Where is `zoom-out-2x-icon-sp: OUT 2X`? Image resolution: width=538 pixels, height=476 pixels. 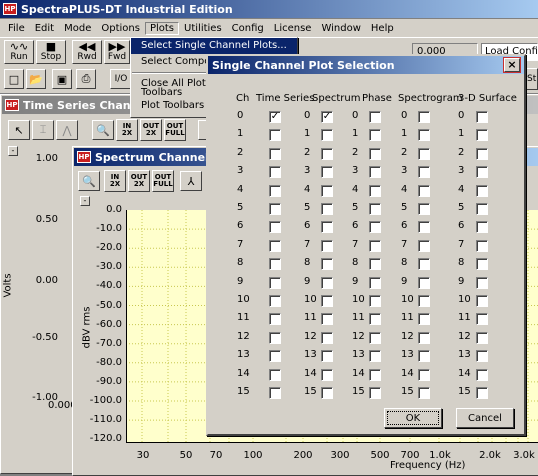
zoom-out-2x-icon-sp: OUT 2X is located at coordinates (139, 181).